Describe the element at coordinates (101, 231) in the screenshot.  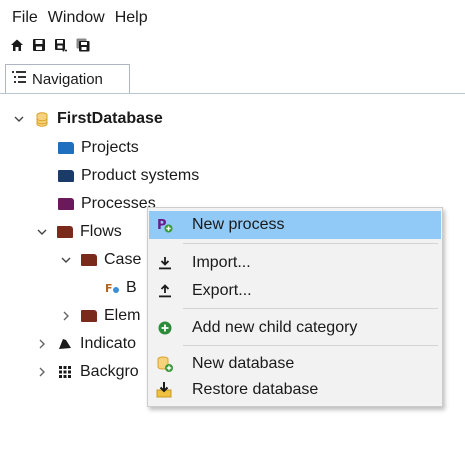
I see `tree-label-flows: Flows` at that location.